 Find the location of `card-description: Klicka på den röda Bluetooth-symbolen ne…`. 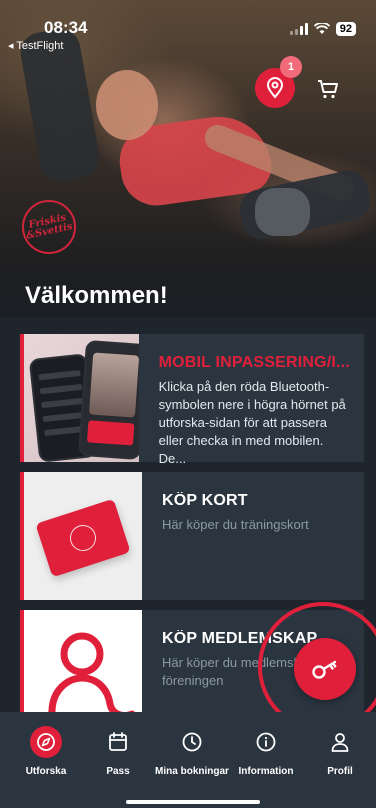

card-description: Klicka på den röda Bluetooth-symbolen ne… is located at coordinates (252, 422).